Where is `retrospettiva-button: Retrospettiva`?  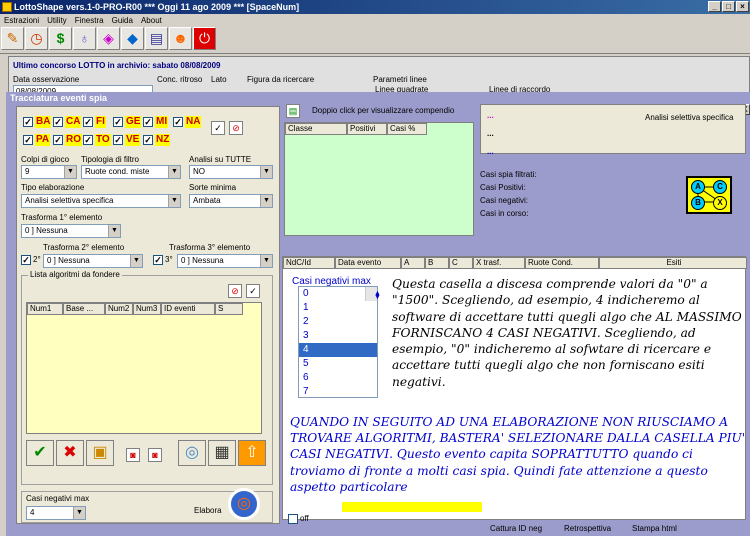 retrospettiva-button: Retrospettiva is located at coordinates (587, 528).